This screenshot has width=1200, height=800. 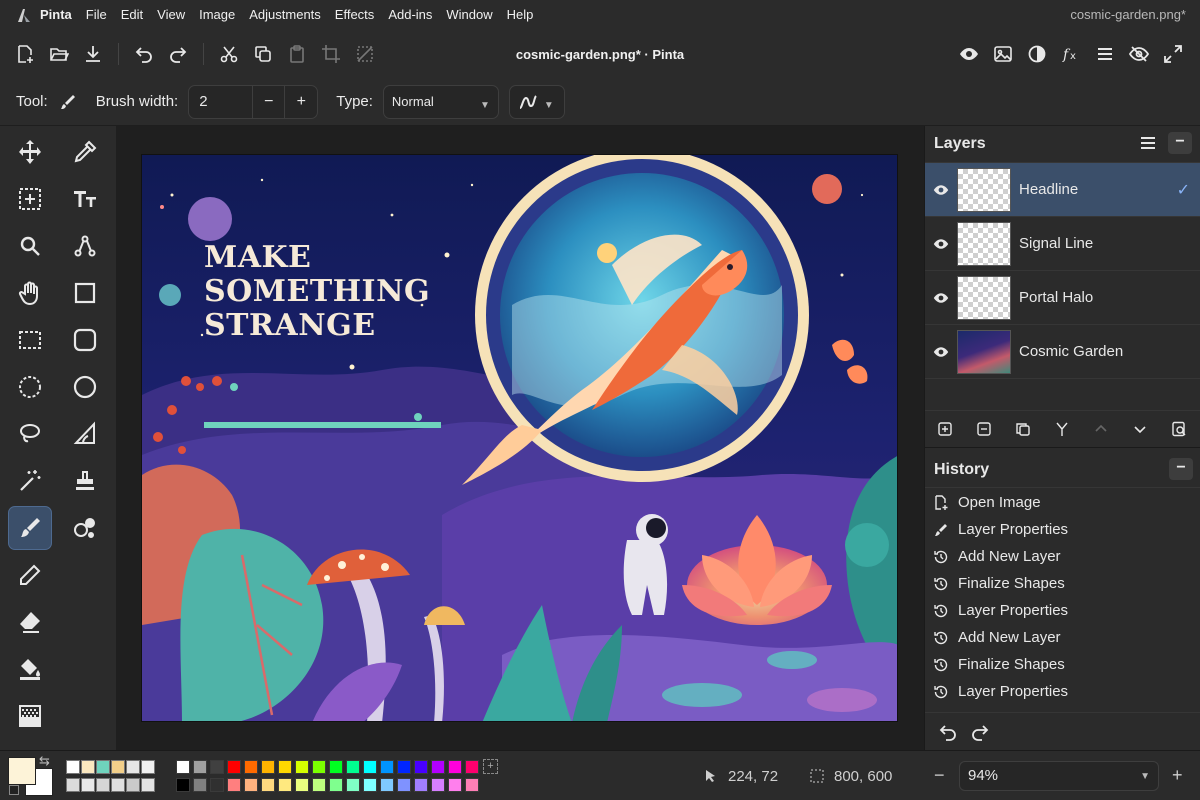 I want to click on menu-app: Pinta, so click(x=58, y=15).